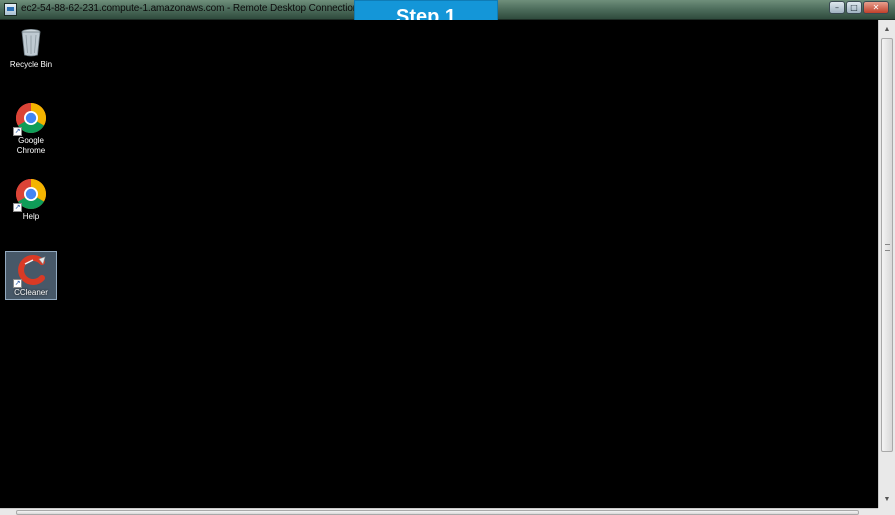 This screenshot has height=515, width=895. Describe the element at coordinates (30, 271) in the screenshot. I see `ccleaner-icon: ↗` at that location.